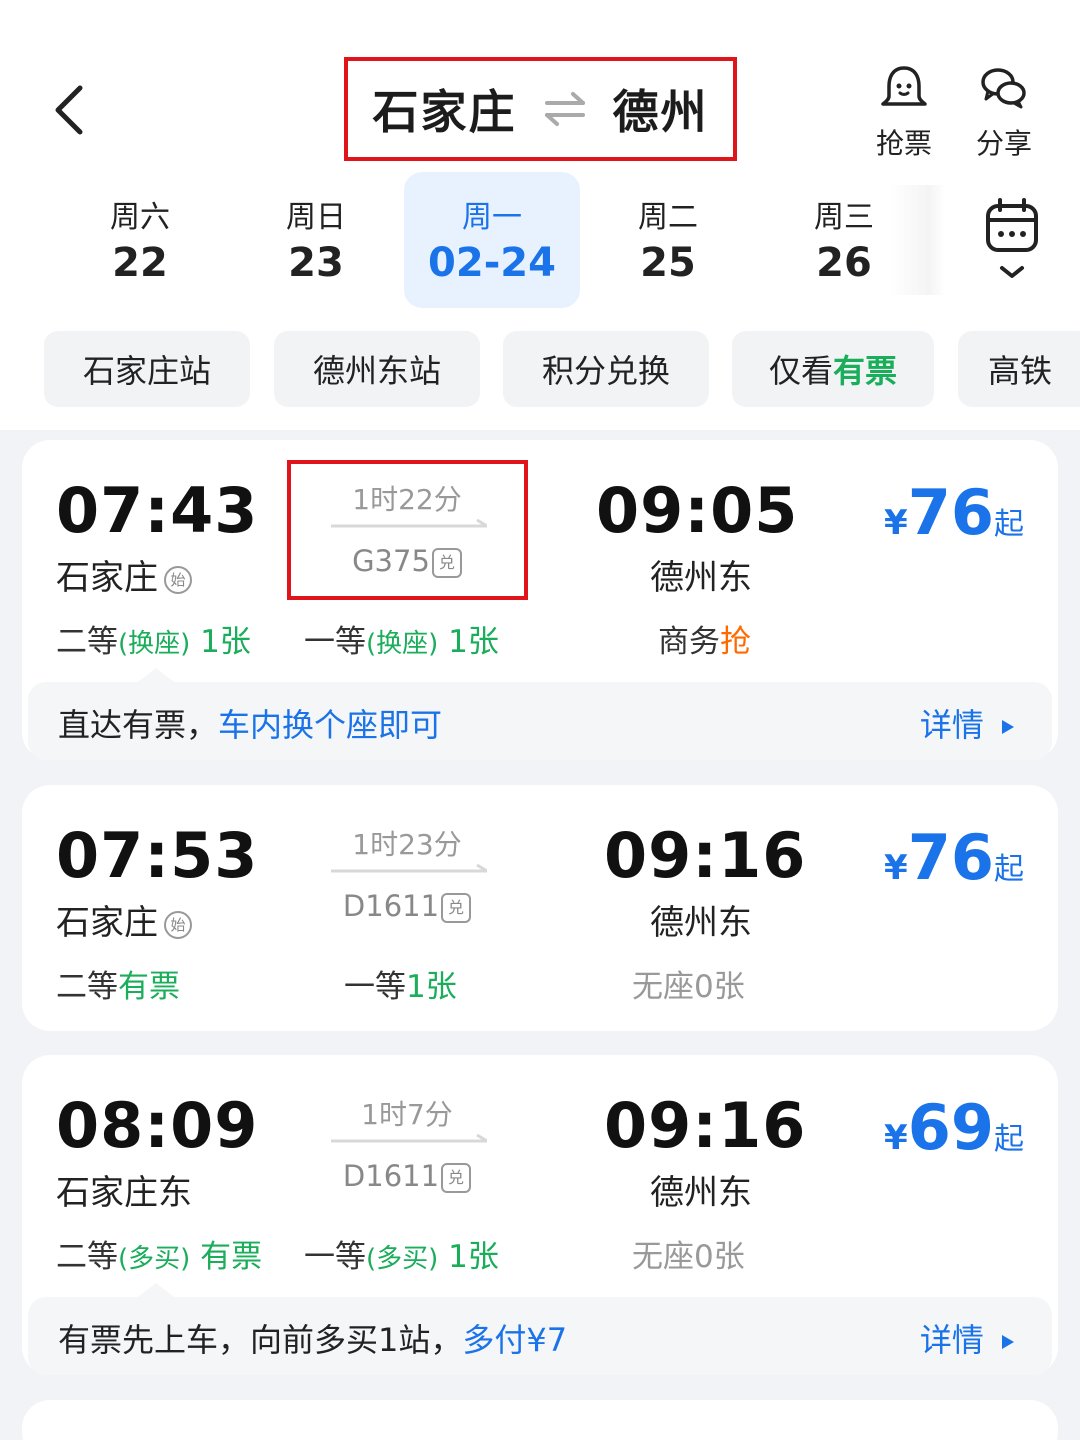  Describe the element at coordinates (917, 240) in the screenshot. I see `date-scroll-fade` at that location.